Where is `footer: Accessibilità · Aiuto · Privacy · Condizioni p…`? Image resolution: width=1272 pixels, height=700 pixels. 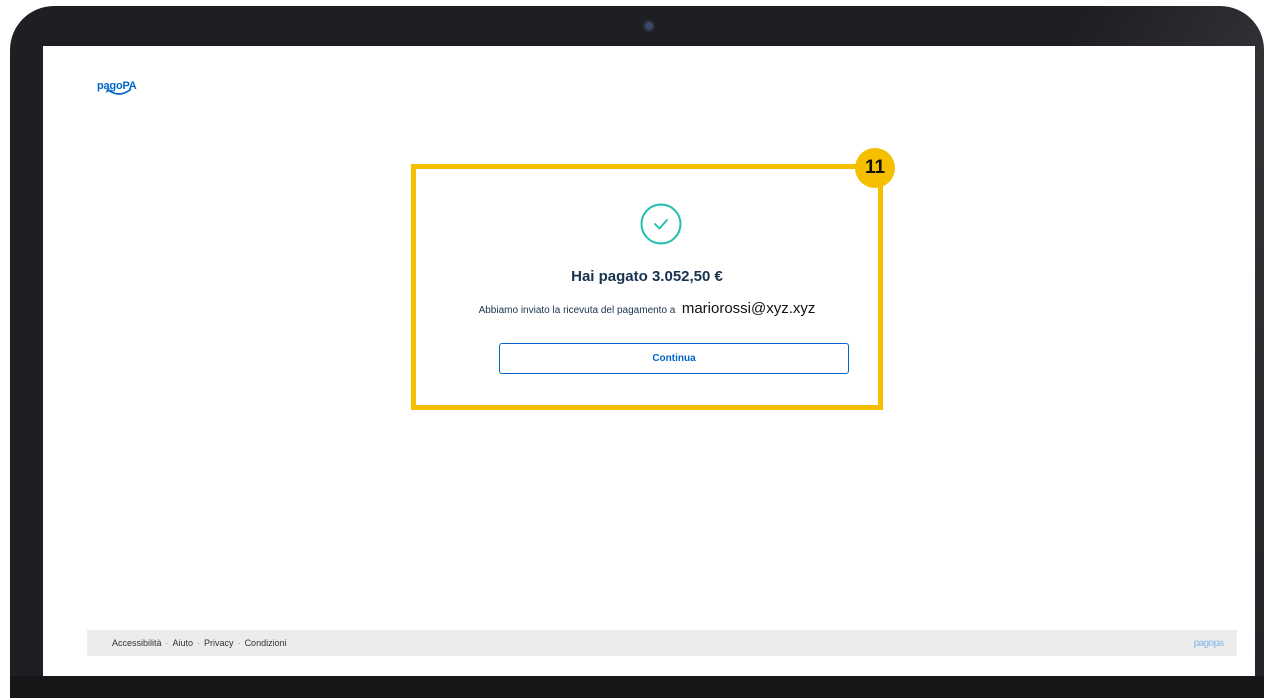 footer: Accessibilità · Aiuto · Privacy · Condizioni p… is located at coordinates (662, 643).